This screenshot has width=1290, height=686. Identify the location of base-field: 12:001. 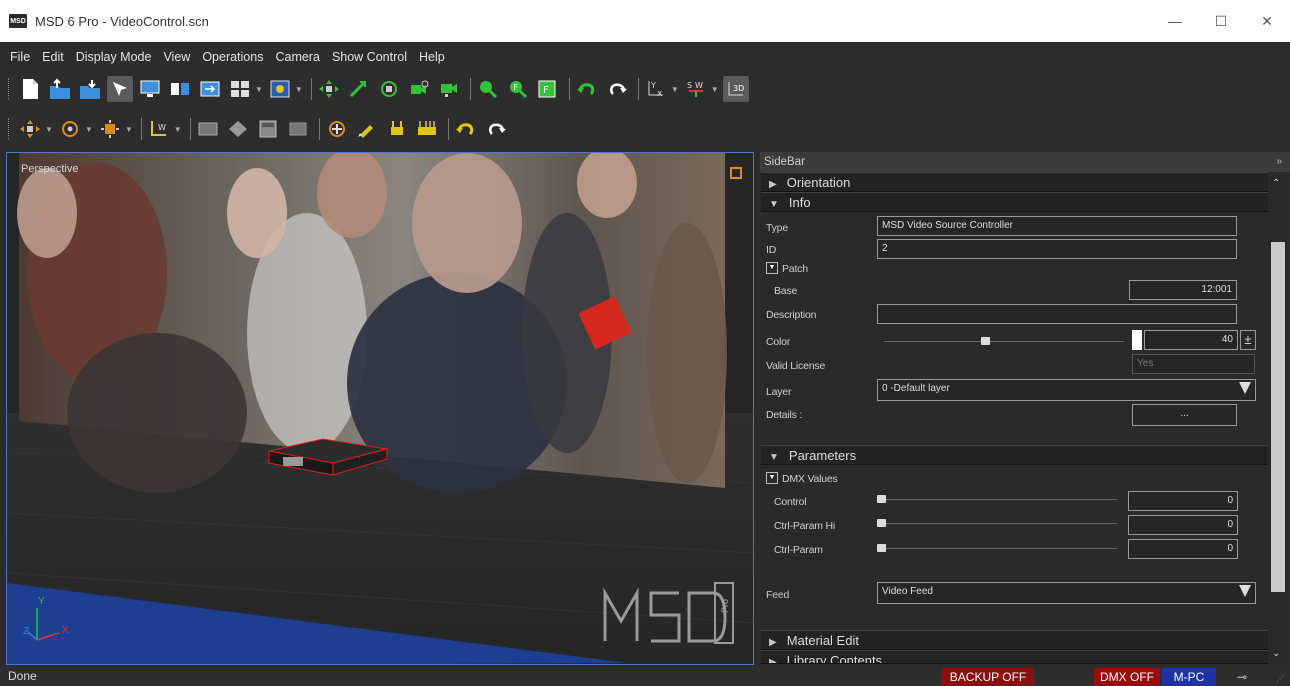
(1183, 290).